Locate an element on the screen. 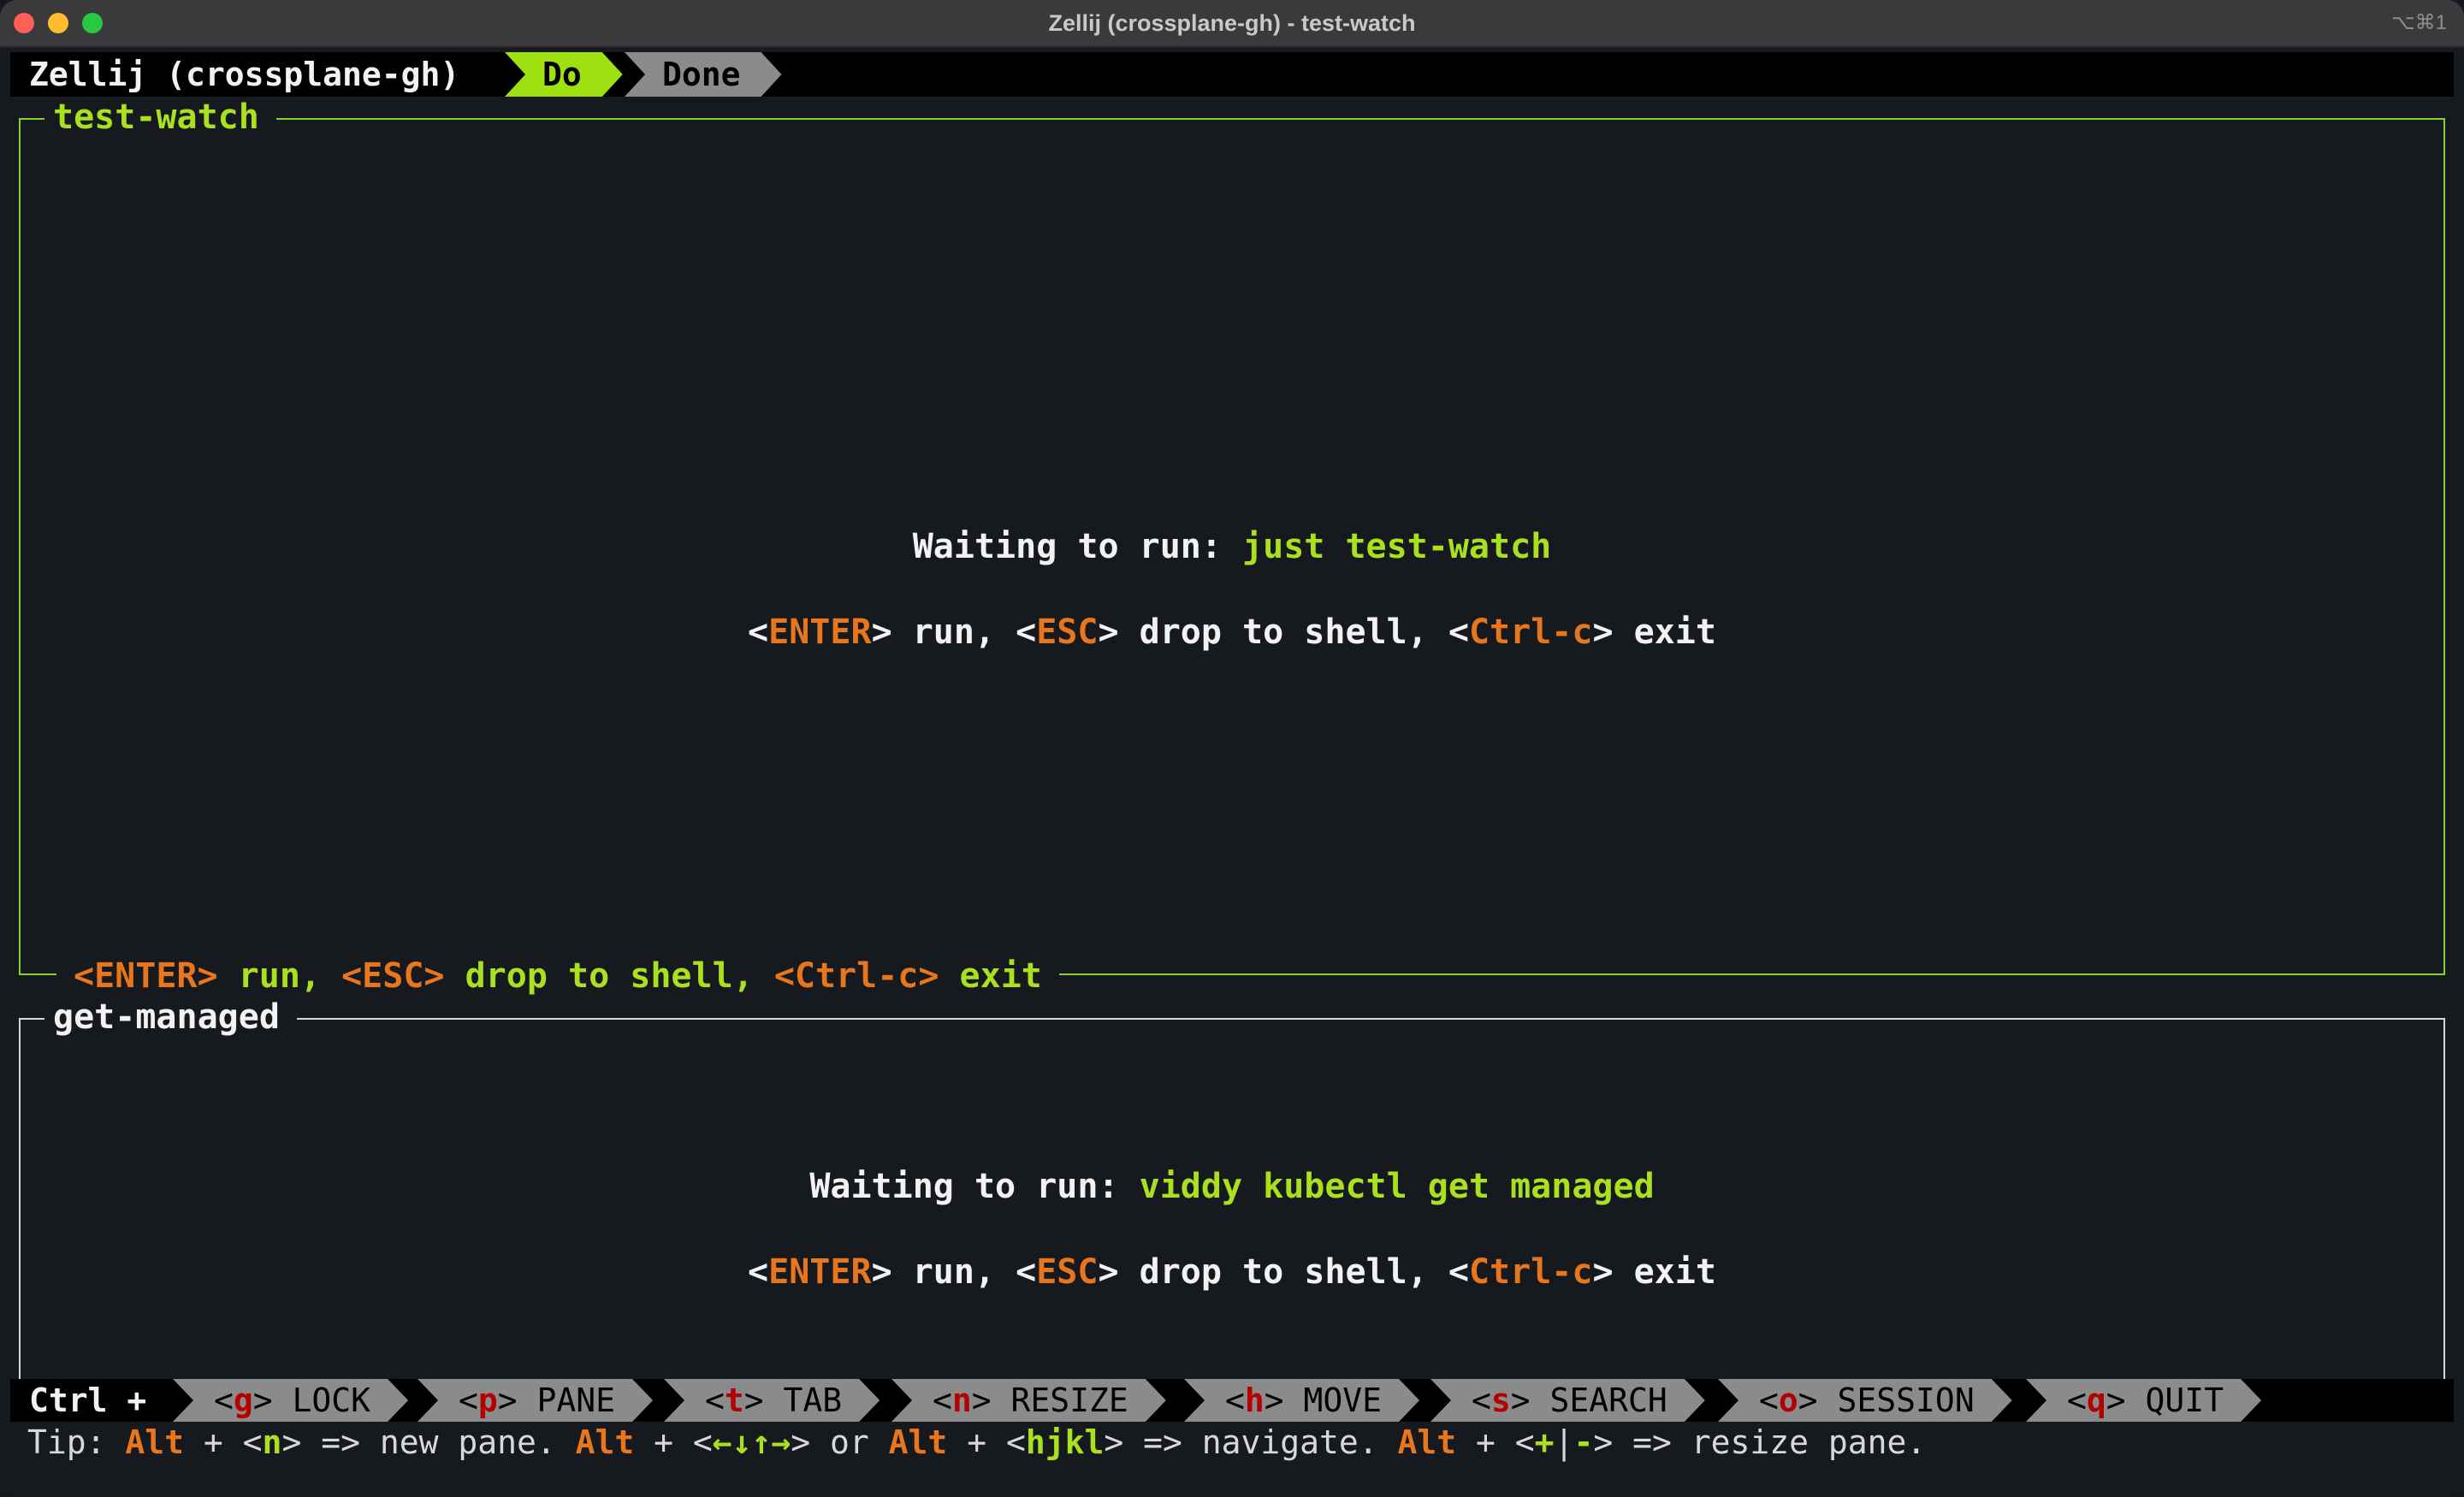  arrow-keys-icon: ←↓↑→ is located at coordinates (751, 1442).